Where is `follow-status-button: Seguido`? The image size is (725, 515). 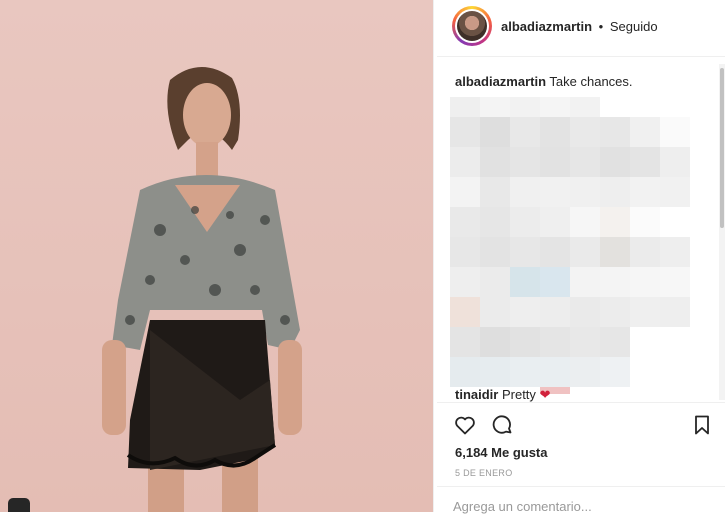 follow-status-button: Seguido is located at coordinates (634, 26).